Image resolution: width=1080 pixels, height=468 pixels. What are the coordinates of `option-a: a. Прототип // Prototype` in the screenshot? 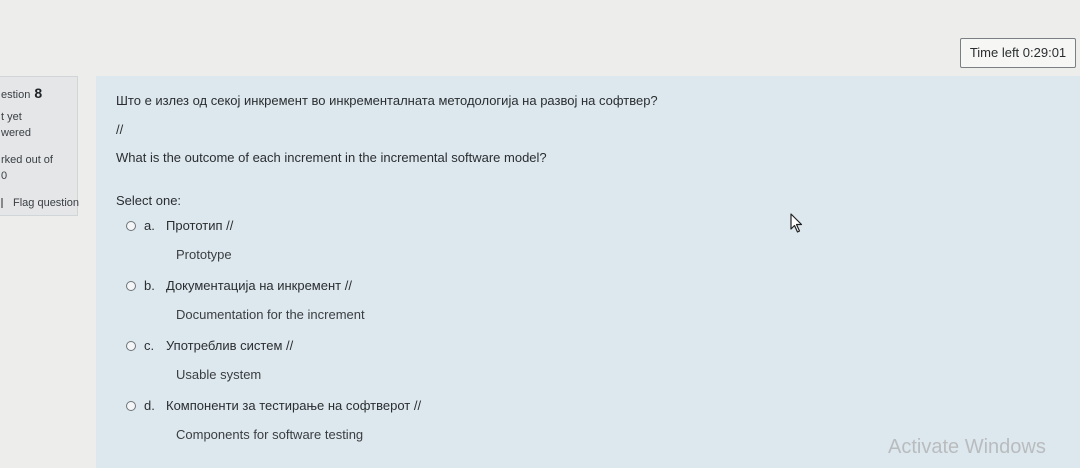 It's located at (180, 240).